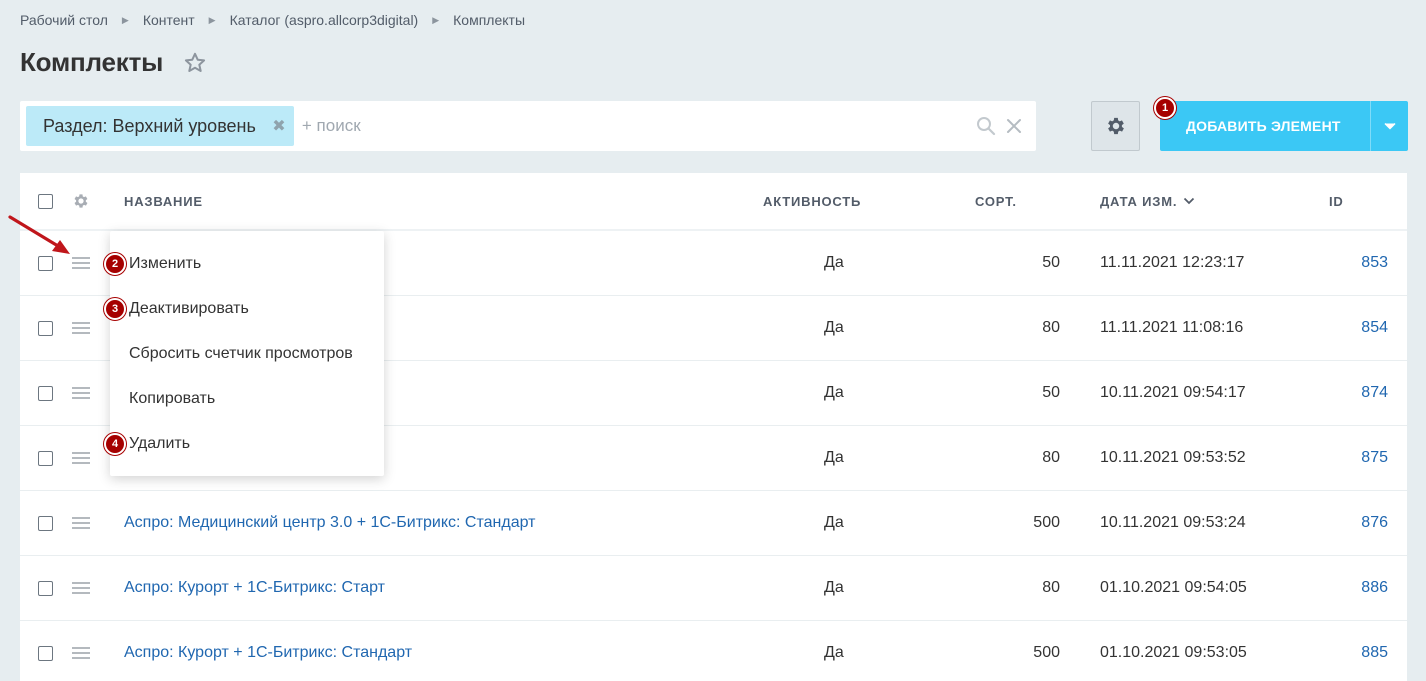 This screenshot has width=1426, height=681. What do you see at coordinates (169, 20) in the screenshot?
I see `breadcrumb-item: Контент` at bounding box center [169, 20].